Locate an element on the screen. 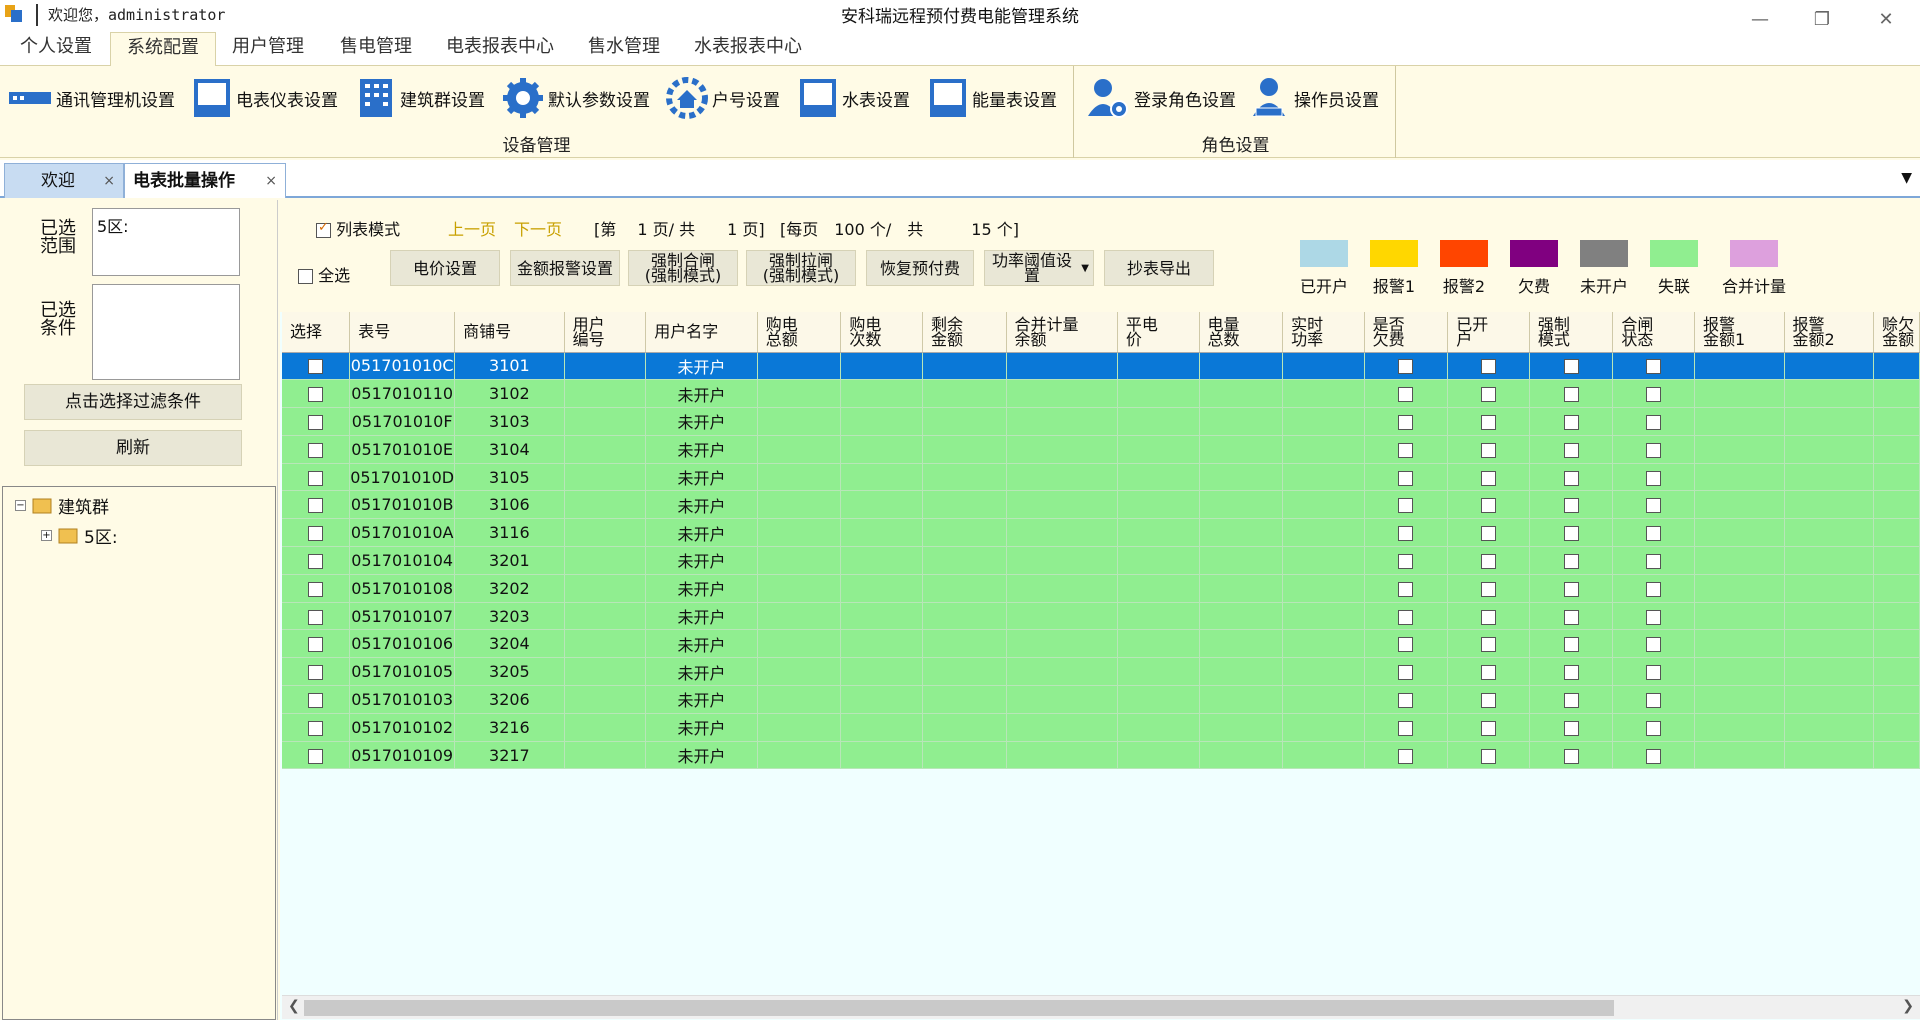 The height and width of the screenshot is (1020, 1920). refresh-button: 刷新 is located at coordinates (133, 448).